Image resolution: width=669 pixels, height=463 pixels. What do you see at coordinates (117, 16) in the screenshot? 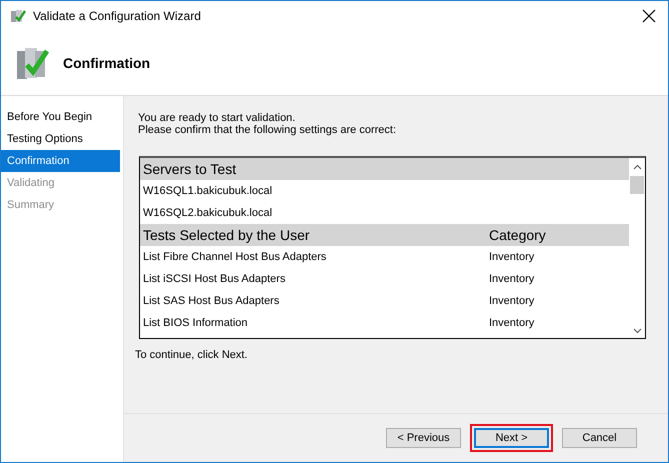
I see `window-title: Validate a Configuration Wizard` at bounding box center [117, 16].